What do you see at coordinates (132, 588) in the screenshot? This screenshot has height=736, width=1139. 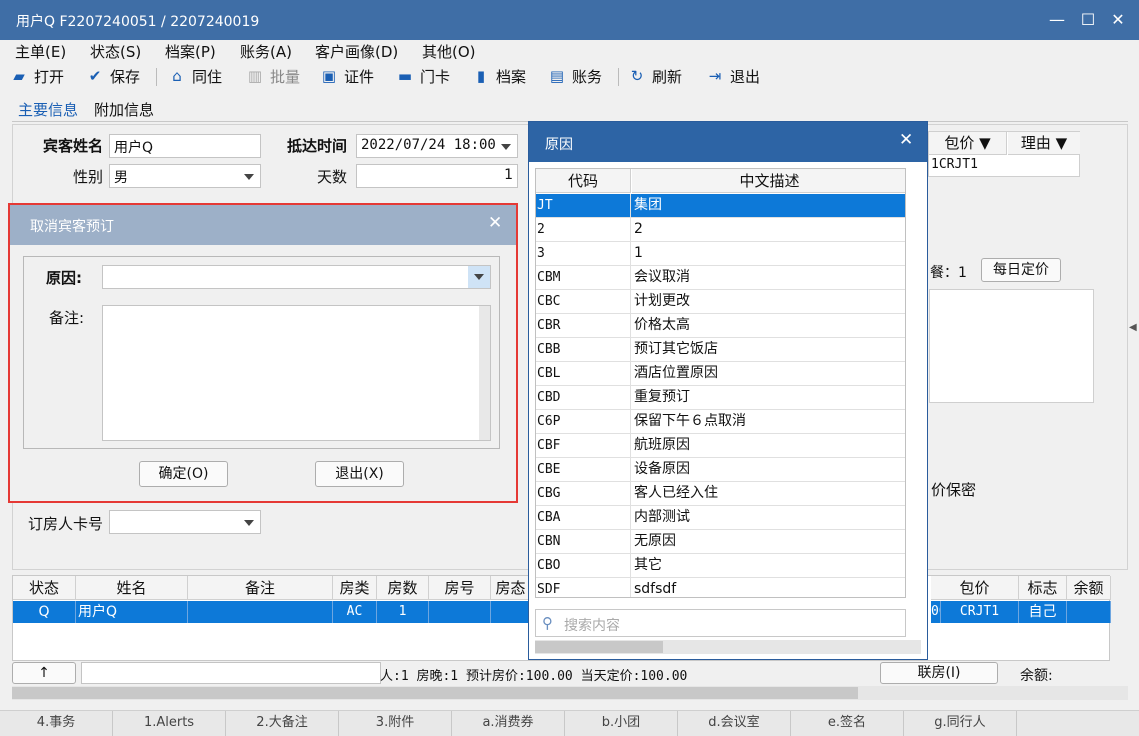 I see `grid-header-name: 姓名` at bounding box center [132, 588].